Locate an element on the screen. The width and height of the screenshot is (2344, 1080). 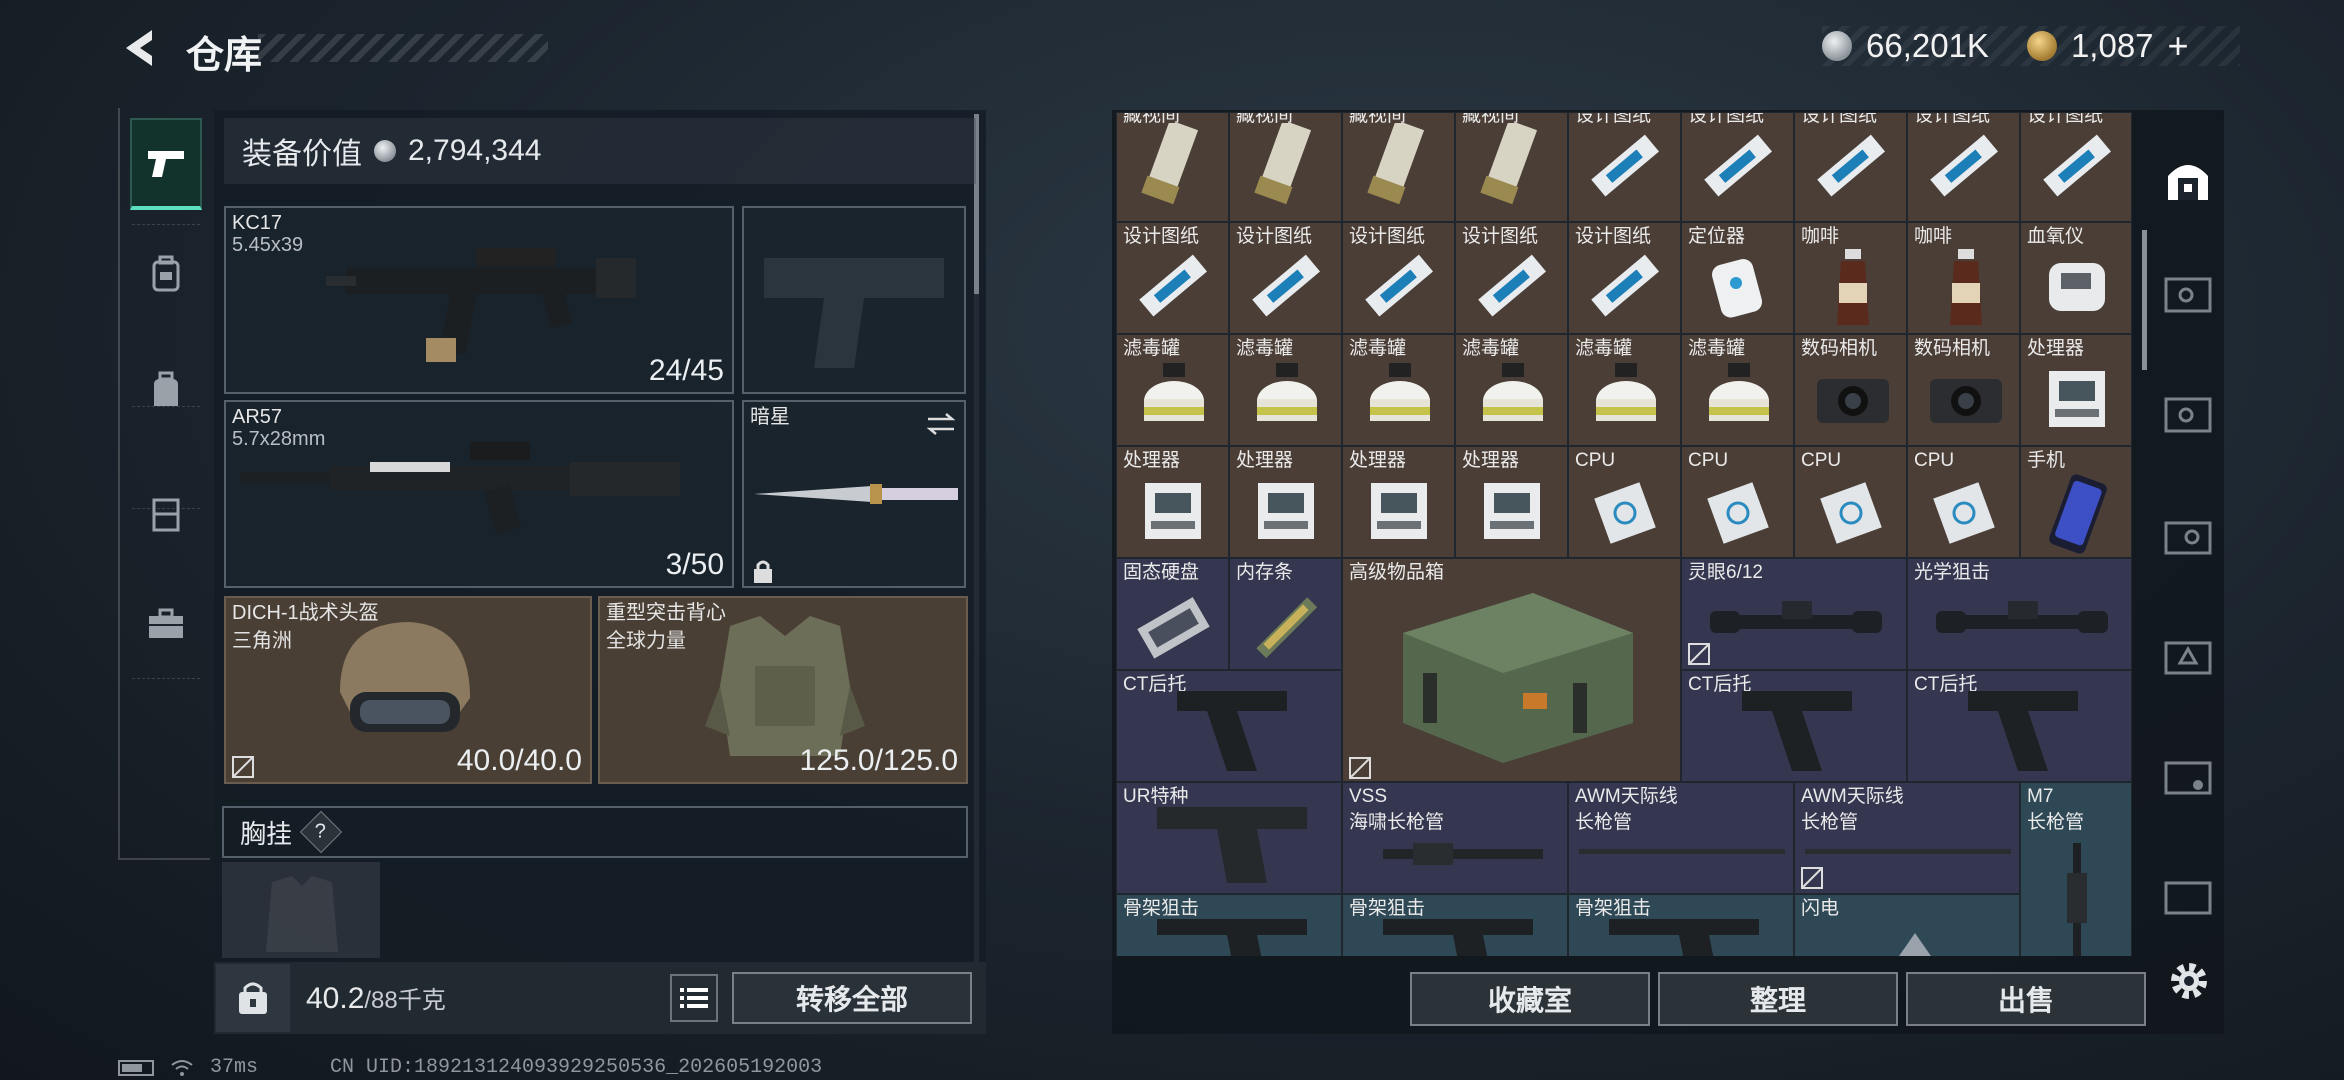
grid-item-scope: 灵眼6/12 is located at coordinates (1794, 614).